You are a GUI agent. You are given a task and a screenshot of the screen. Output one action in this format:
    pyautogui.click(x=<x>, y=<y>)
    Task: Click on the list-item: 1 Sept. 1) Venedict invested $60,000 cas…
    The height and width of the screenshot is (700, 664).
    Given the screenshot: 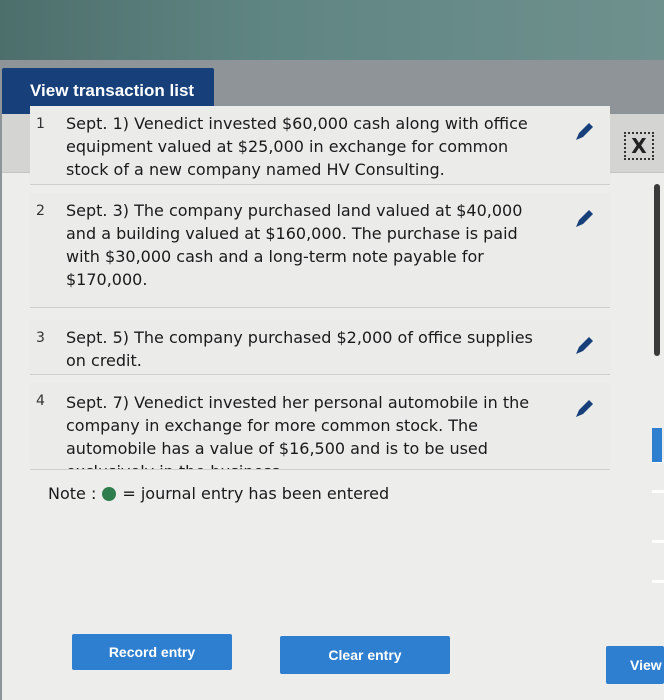 What is the action you would take?
    pyautogui.click(x=320, y=145)
    